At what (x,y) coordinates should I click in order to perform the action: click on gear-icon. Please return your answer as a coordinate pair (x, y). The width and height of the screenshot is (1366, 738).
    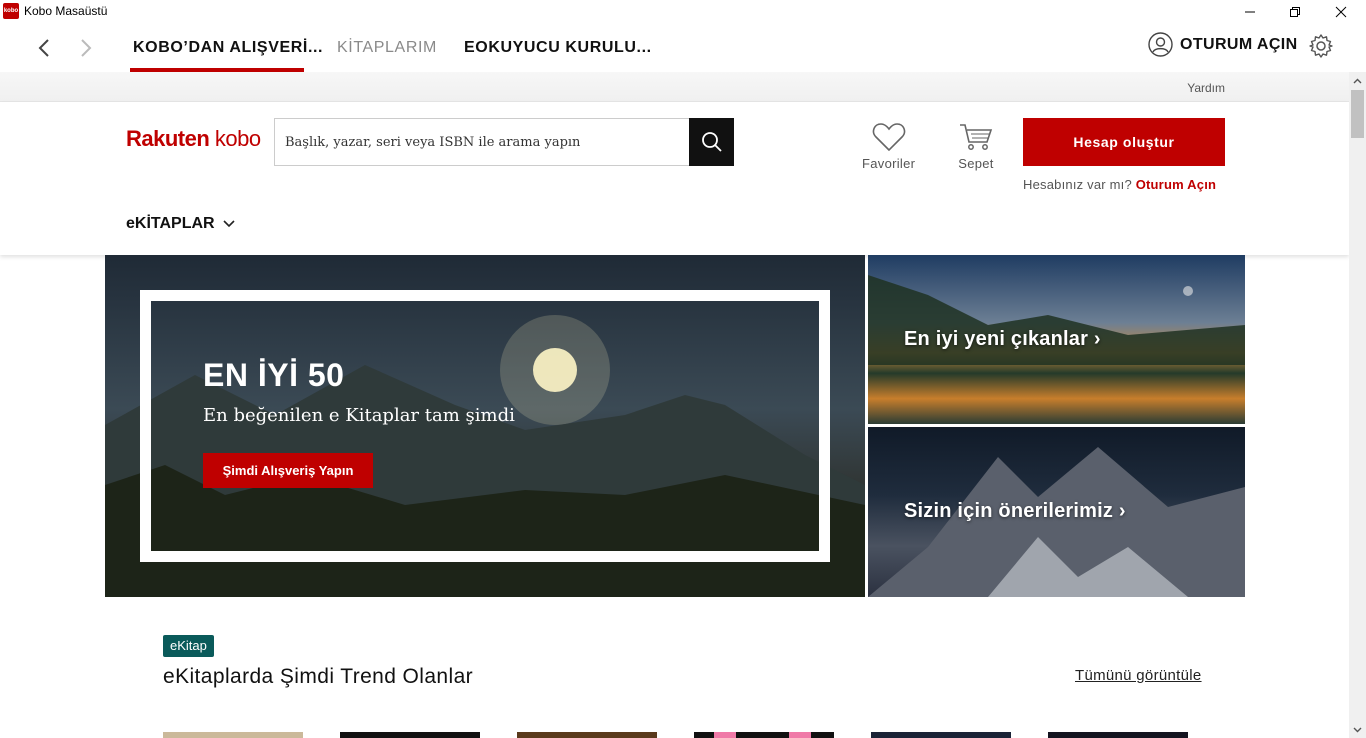
    Looking at the image, I should click on (1321, 46).